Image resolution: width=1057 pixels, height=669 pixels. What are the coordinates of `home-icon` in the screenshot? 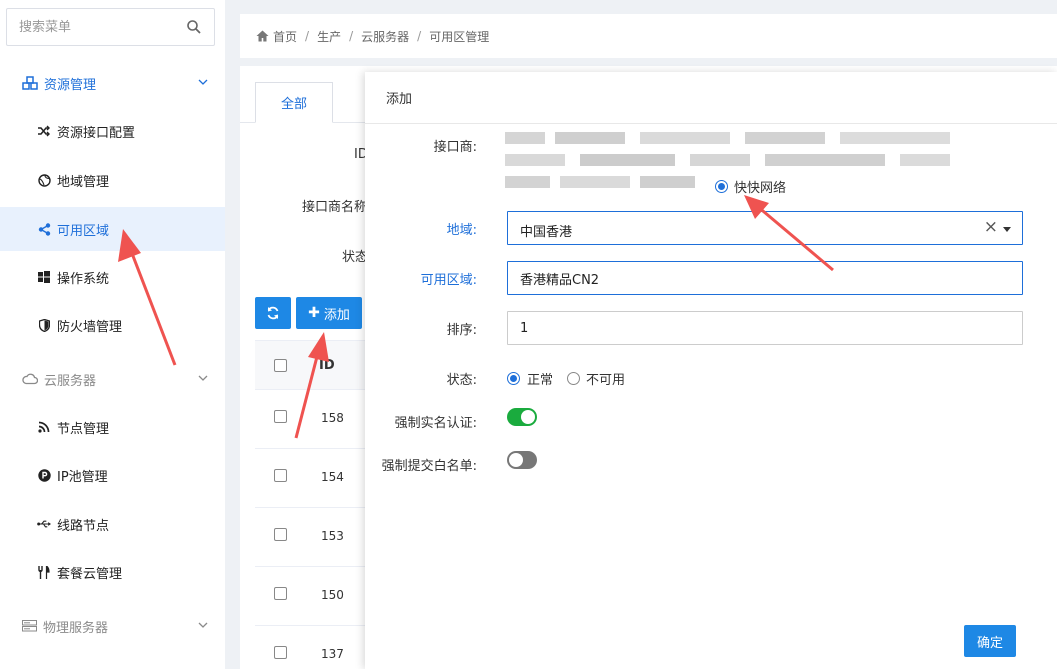 It's located at (262, 36).